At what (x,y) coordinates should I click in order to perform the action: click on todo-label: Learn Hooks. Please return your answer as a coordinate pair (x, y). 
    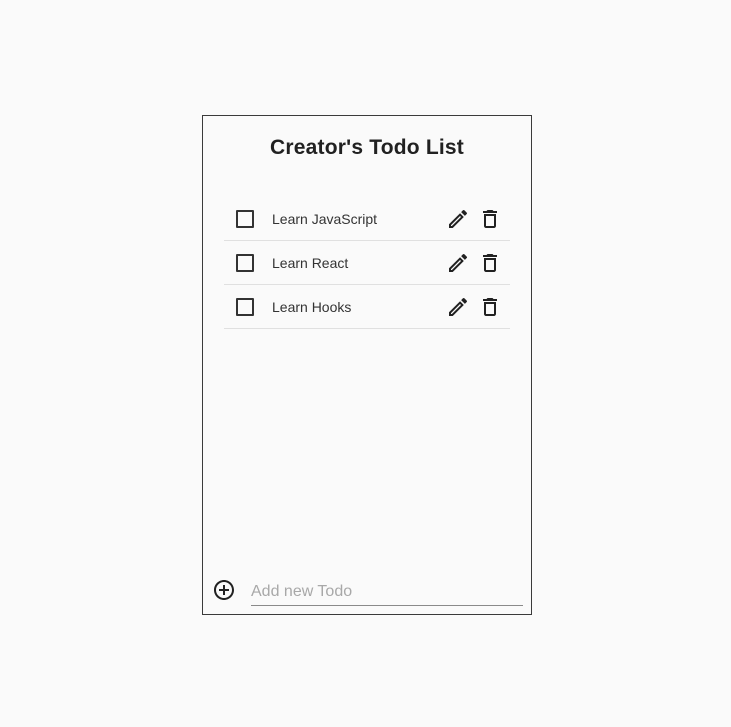
    Looking at the image, I should click on (312, 307).